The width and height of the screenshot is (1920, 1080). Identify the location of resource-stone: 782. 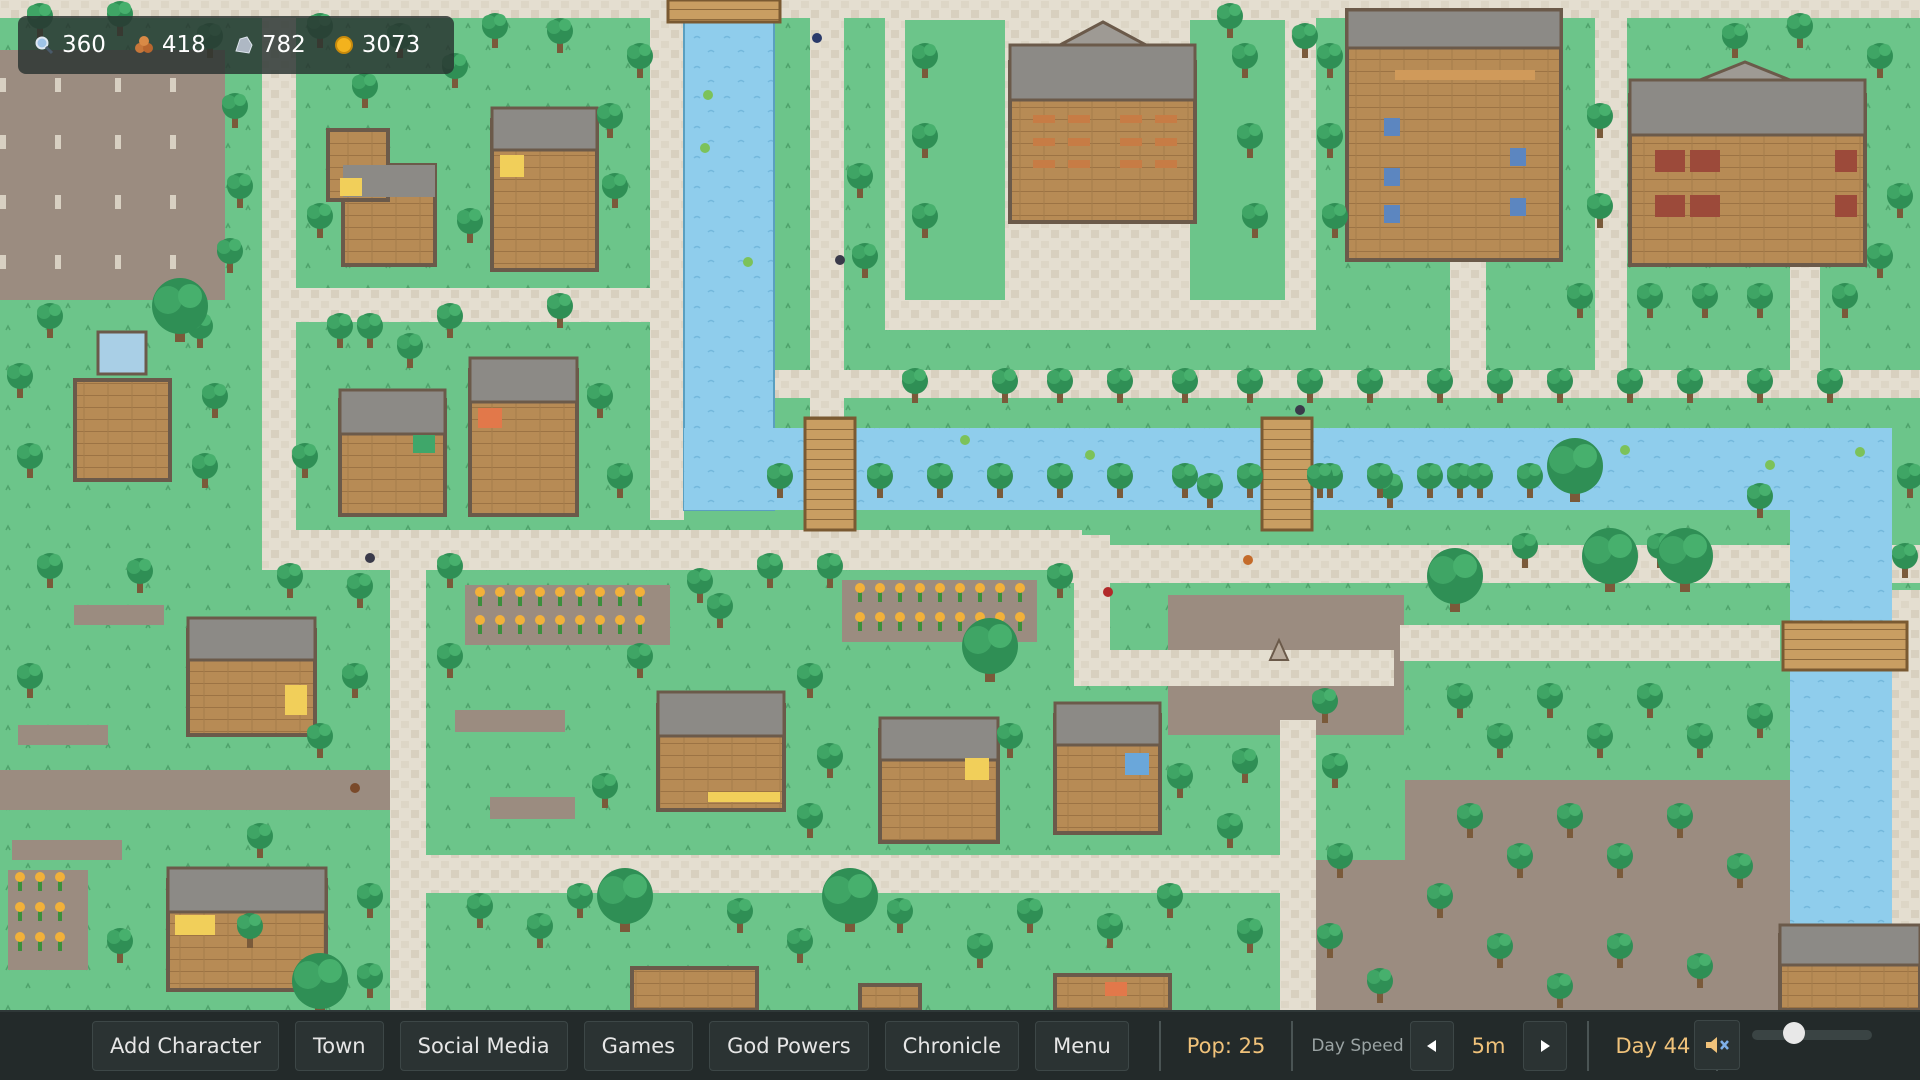
(270, 45).